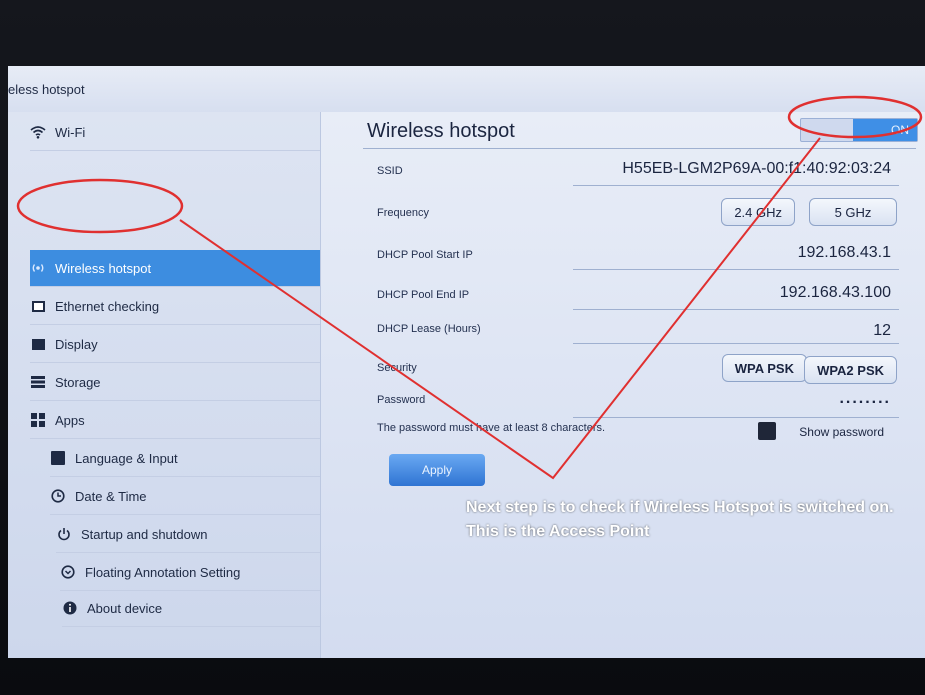  What do you see at coordinates (397, 368) in the screenshot?
I see `security-label: Security` at bounding box center [397, 368].